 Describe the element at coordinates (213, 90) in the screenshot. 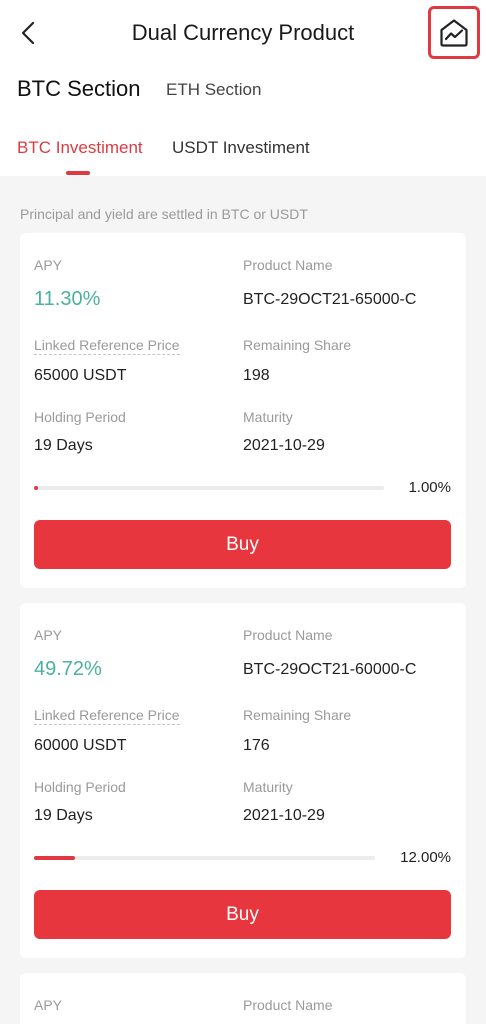

I see `tab-eth-section: ETH Section` at that location.